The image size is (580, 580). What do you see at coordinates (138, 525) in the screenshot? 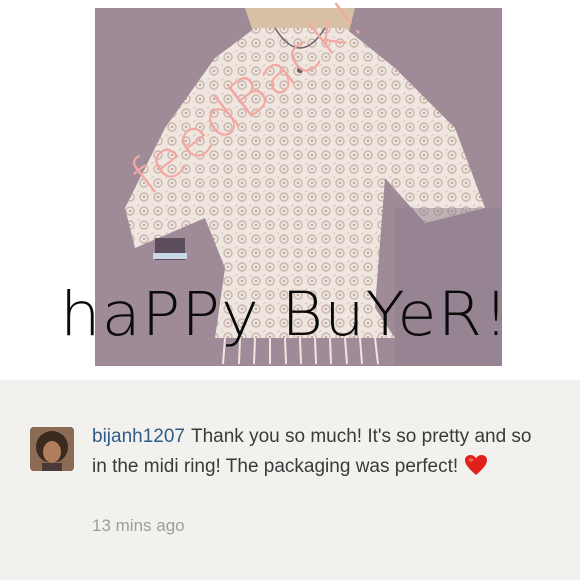
I see `comment-timestamp: 13 mins ago` at bounding box center [138, 525].